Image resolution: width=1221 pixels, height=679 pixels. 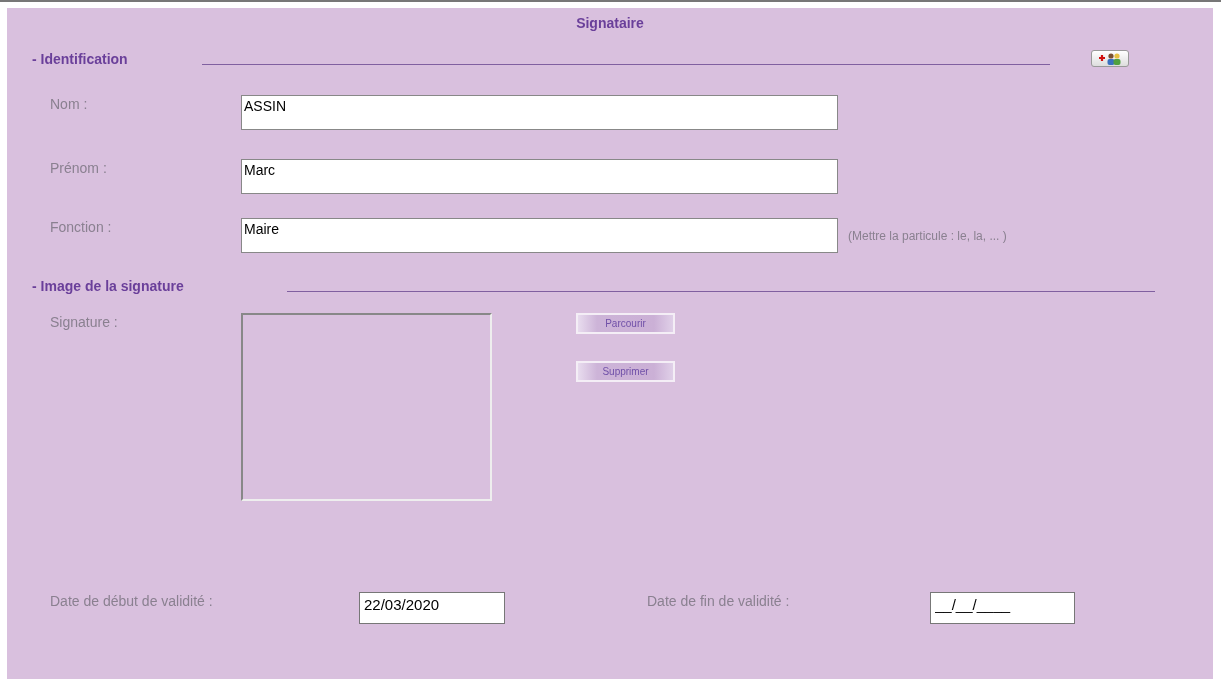 I want to click on form-title: Signataire, so click(x=610, y=24).